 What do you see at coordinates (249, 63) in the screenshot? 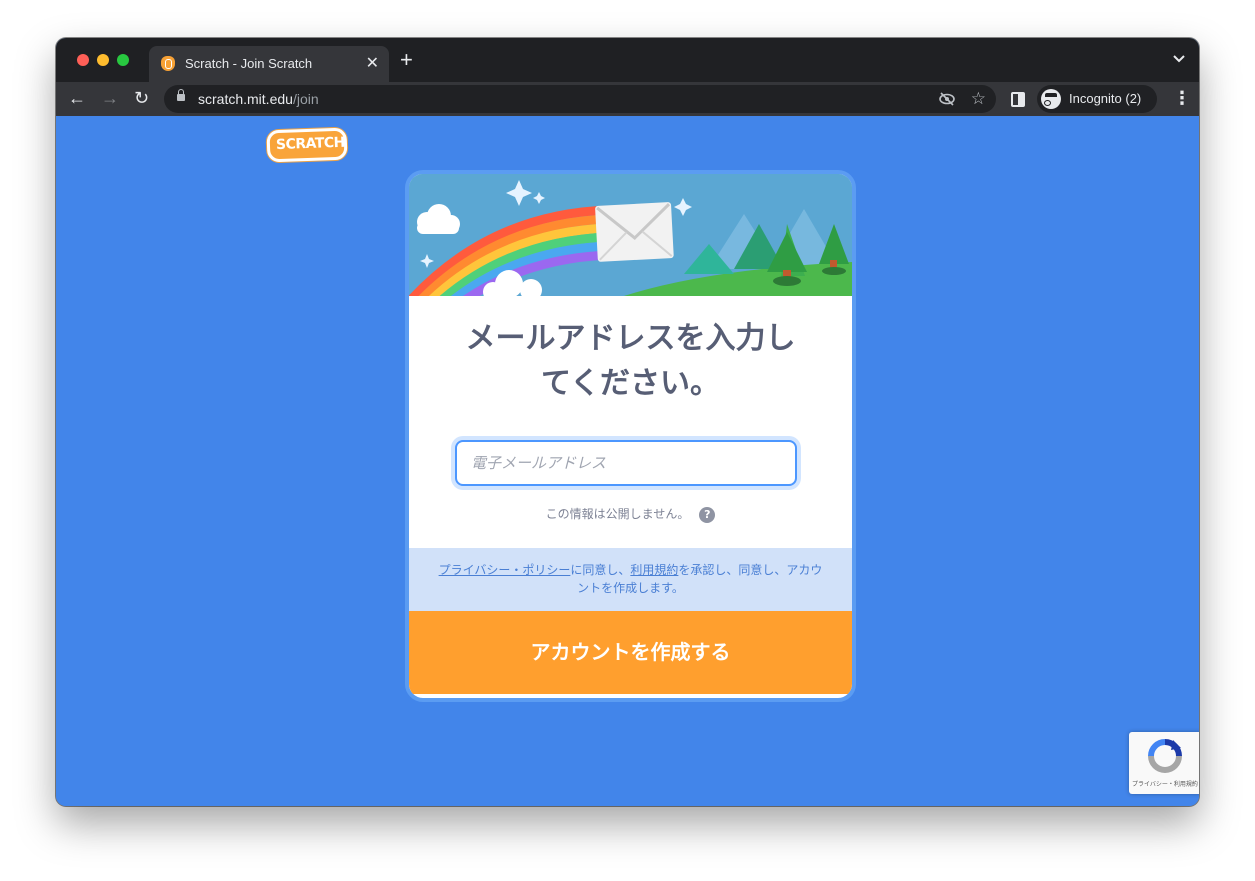
I see `tab-title: Scratch - Join Scratch` at bounding box center [249, 63].